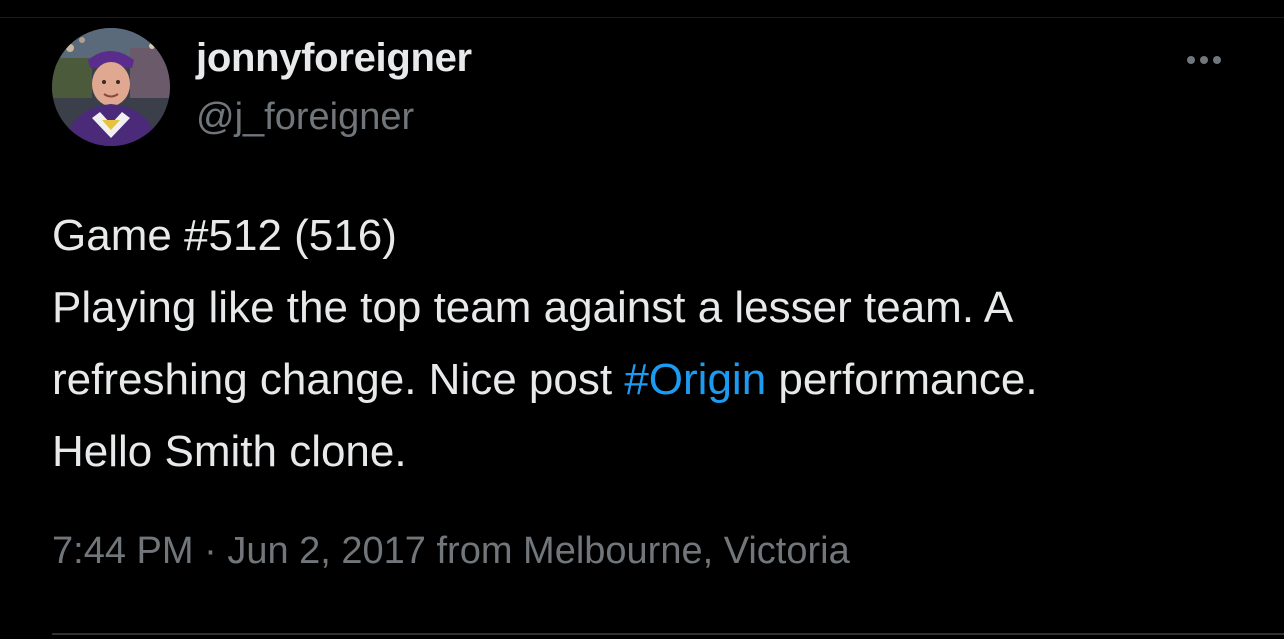 The width and height of the screenshot is (1284, 639). I want to click on tweet-text-segment: refreshing change. Nice post, so click(338, 379).